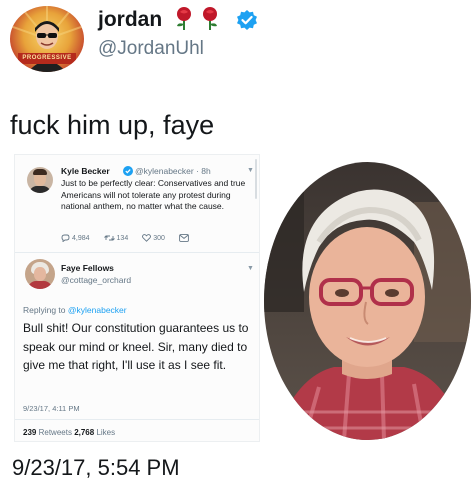  I want to click on heart-icon, so click(147, 238).